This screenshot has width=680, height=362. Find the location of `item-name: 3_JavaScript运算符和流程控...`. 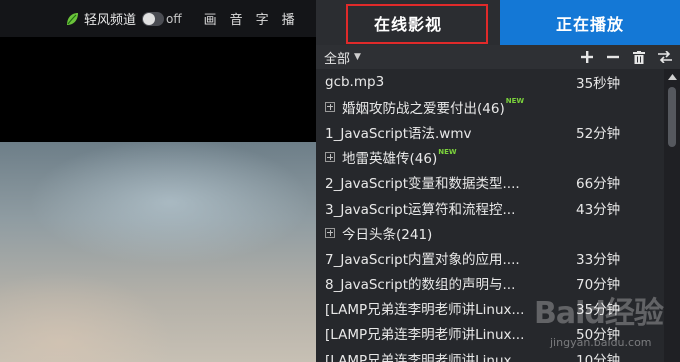

item-name: 3_JavaScript运算符和流程控... is located at coordinates (420, 209).